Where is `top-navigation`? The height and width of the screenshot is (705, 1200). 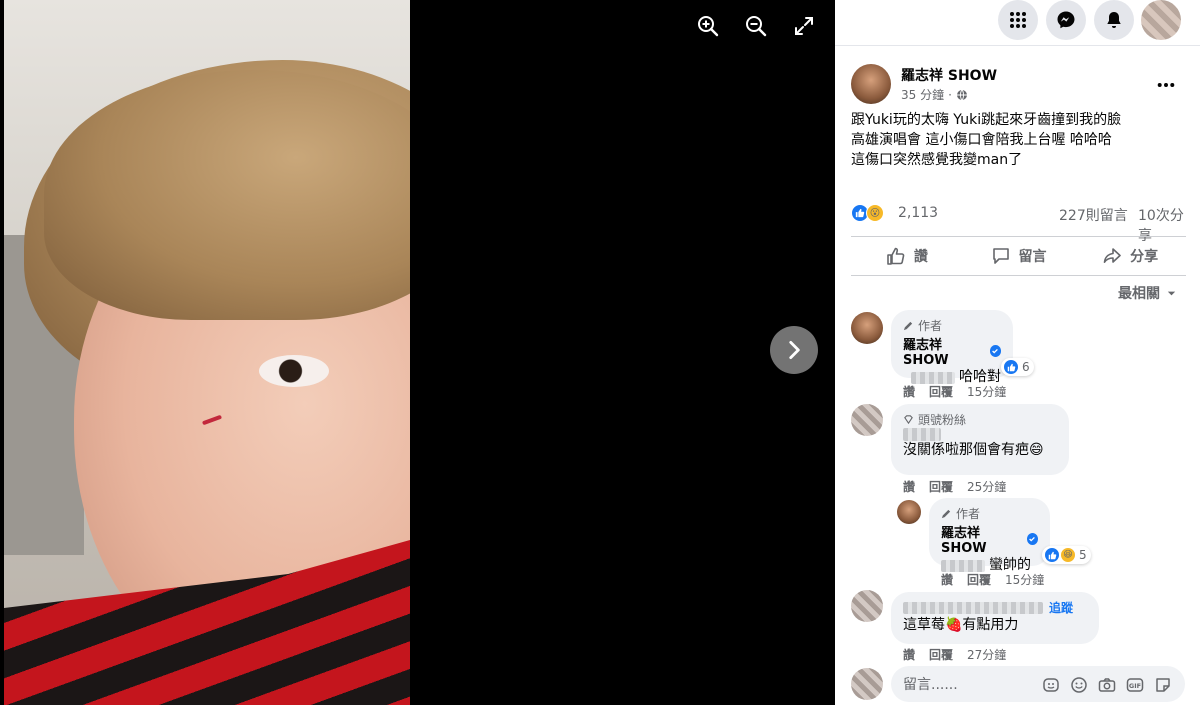
top-navigation is located at coordinates (1017, 23).